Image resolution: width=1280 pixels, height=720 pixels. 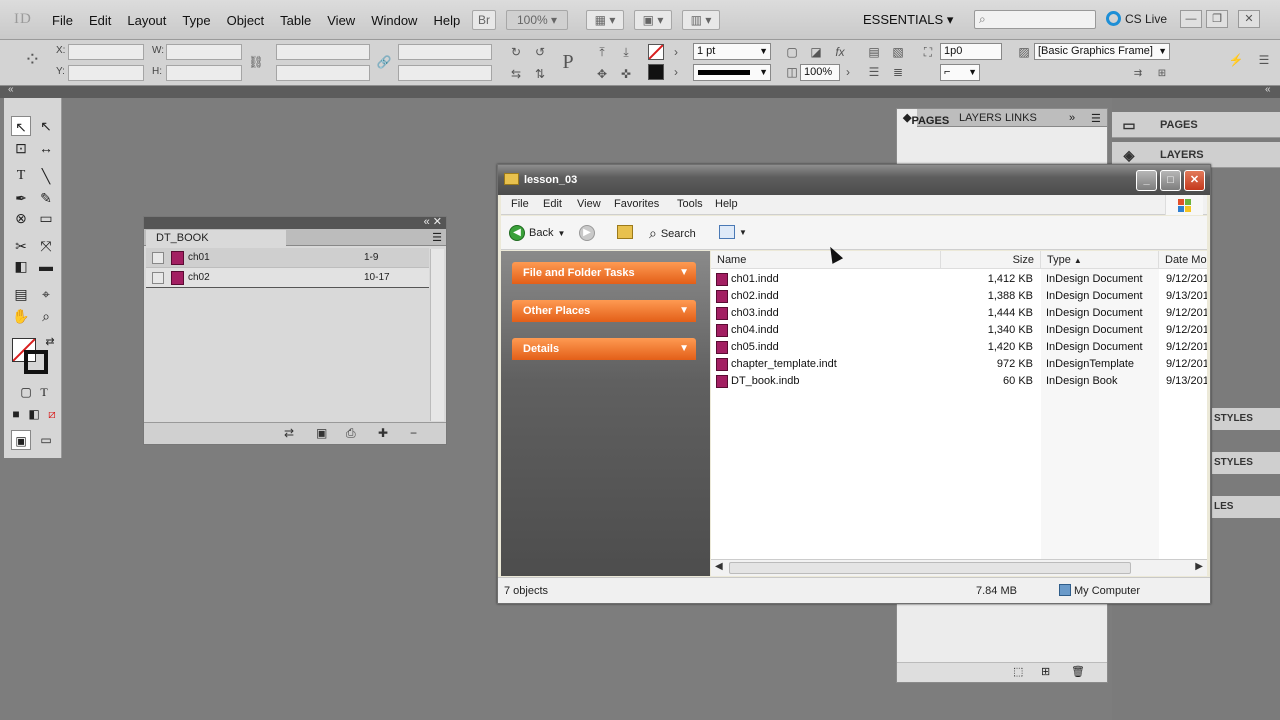 I want to click on stroke-dropdown-icon: ›, so click(x=676, y=72).